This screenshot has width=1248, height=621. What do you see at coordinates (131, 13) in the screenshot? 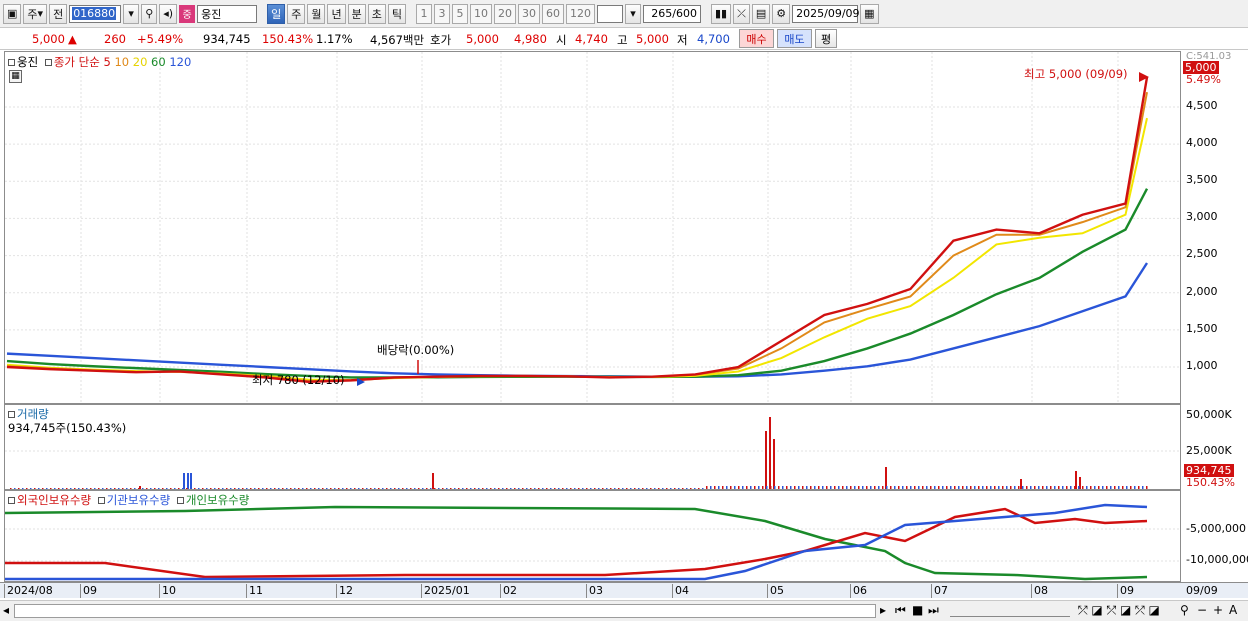
I see `code-dropdown-icon: ▾` at bounding box center [131, 13].